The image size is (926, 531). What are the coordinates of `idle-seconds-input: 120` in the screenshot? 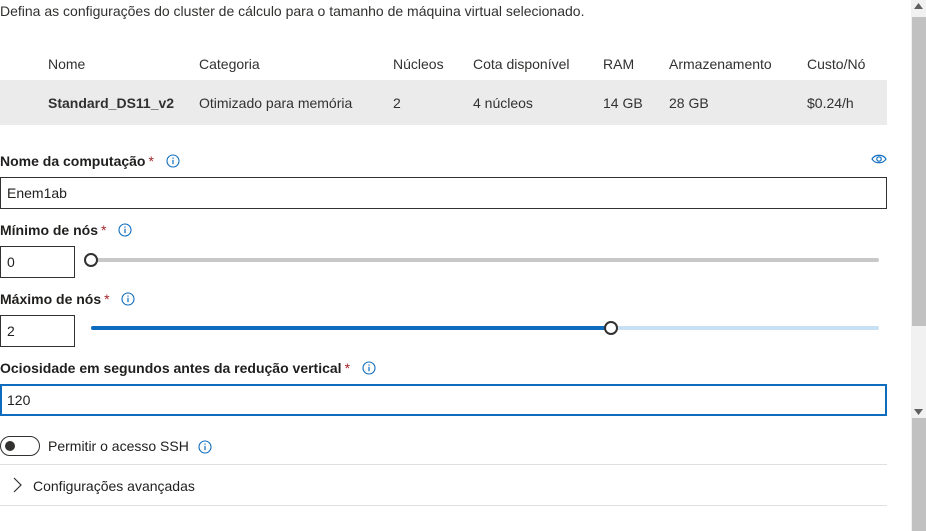 It's located at (443, 400).